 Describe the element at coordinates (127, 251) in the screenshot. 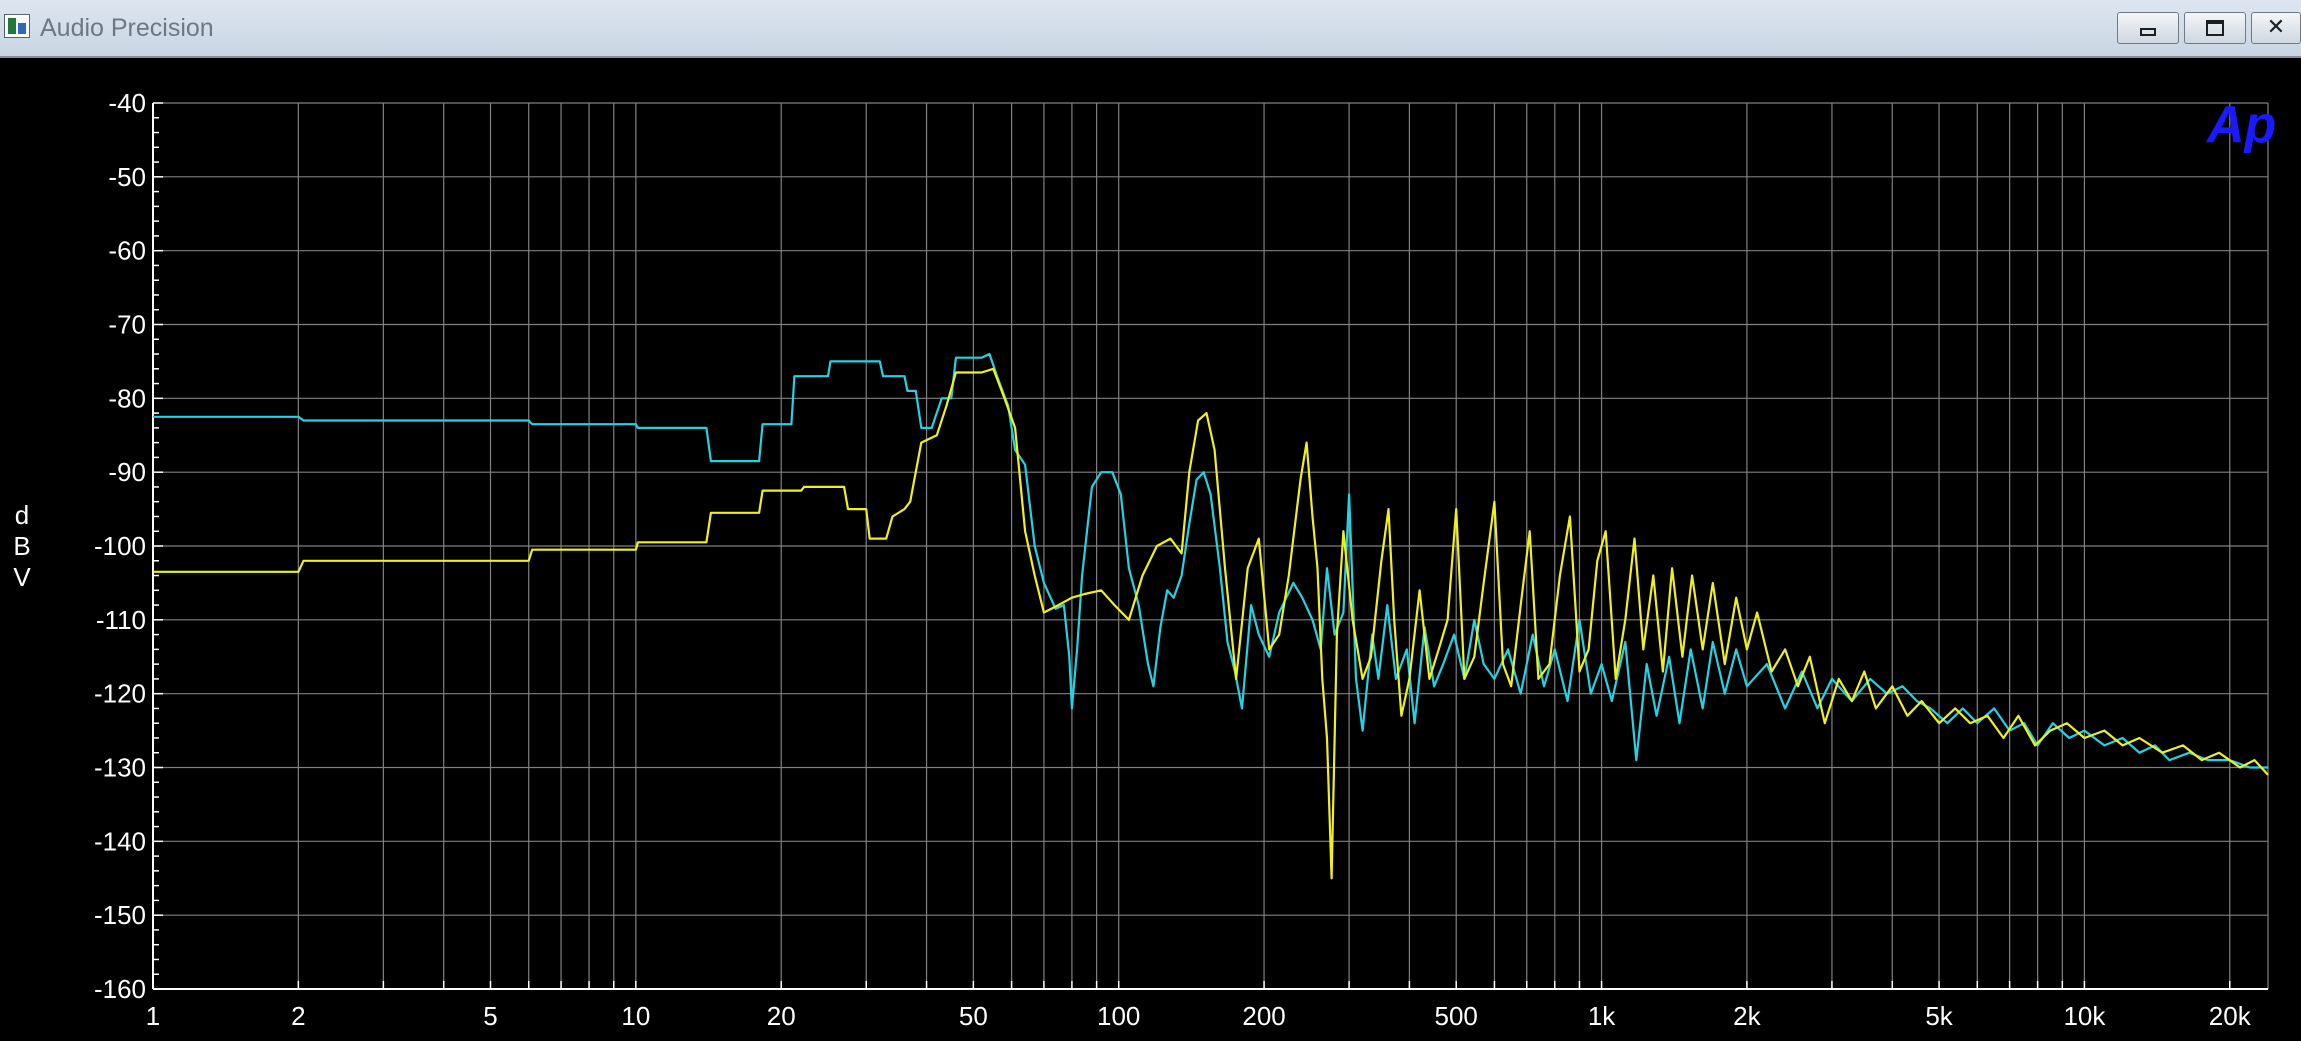

I see `y-tick-label: -60` at that location.